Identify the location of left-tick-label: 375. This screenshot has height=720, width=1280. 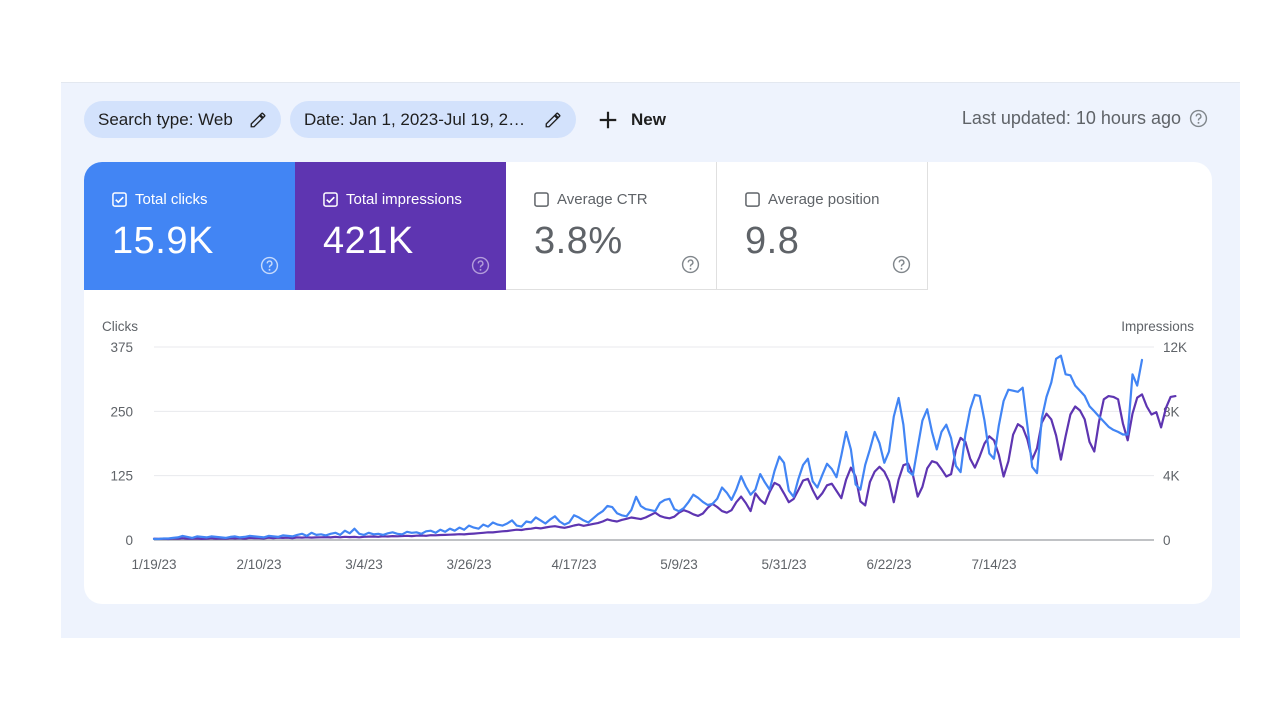
(121, 347).